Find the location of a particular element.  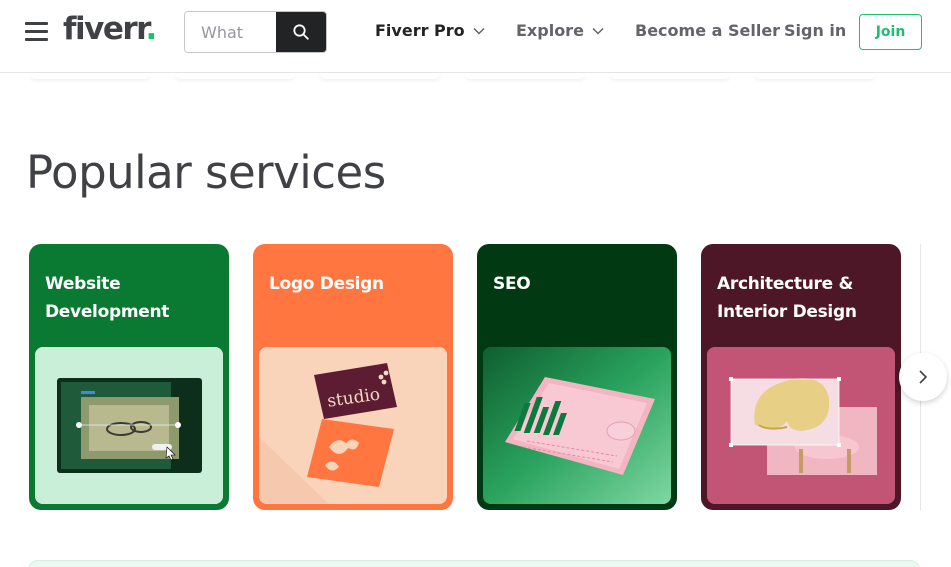

nav-fiverr-pro: Fiverr Pro is located at coordinates (430, 31).